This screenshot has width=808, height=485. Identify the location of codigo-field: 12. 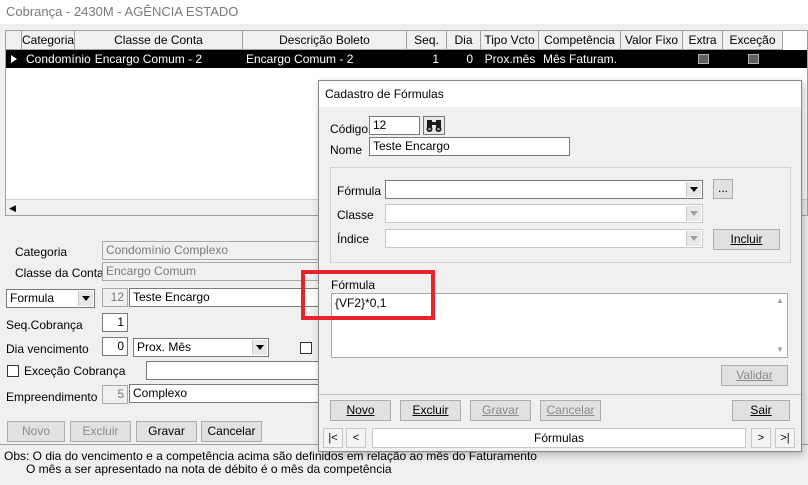
(394, 125).